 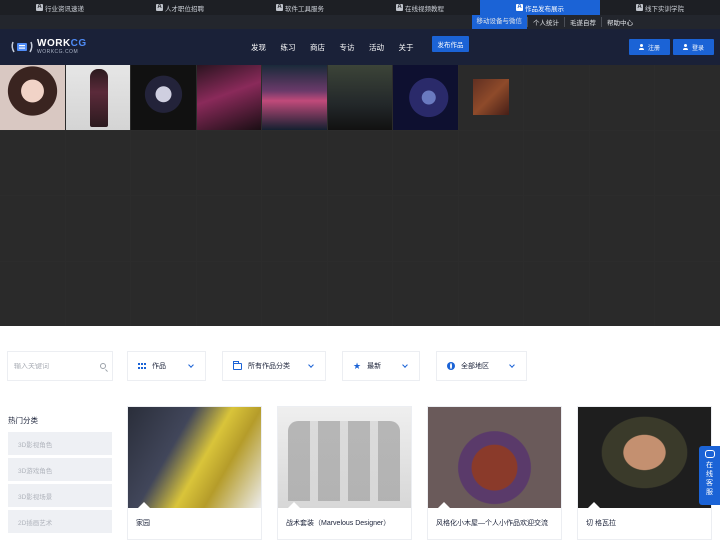 I want to click on site-logo: WORKCG WORKCG.COM, so click(x=48, y=47).